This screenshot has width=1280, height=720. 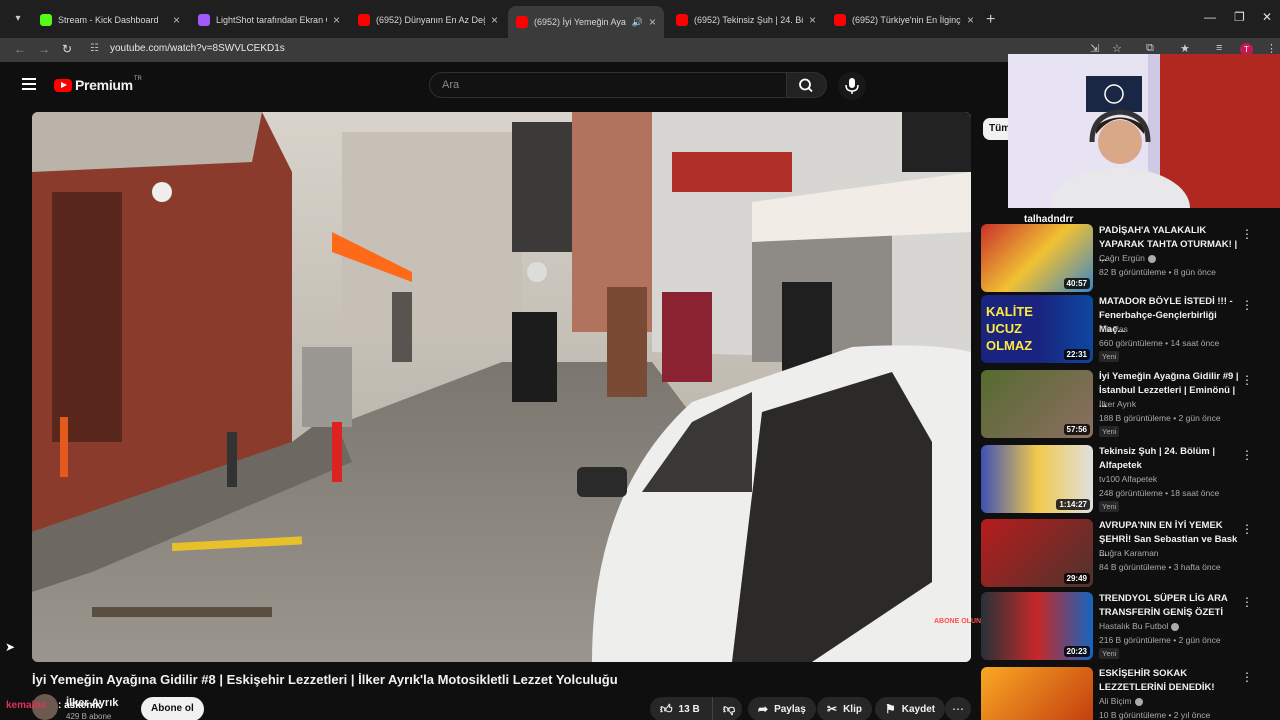 What do you see at coordinates (1160, 567) in the screenshot?
I see `video-meta: 84 B görüntüleme • 3 hafta önce` at bounding box center [1160, 567].